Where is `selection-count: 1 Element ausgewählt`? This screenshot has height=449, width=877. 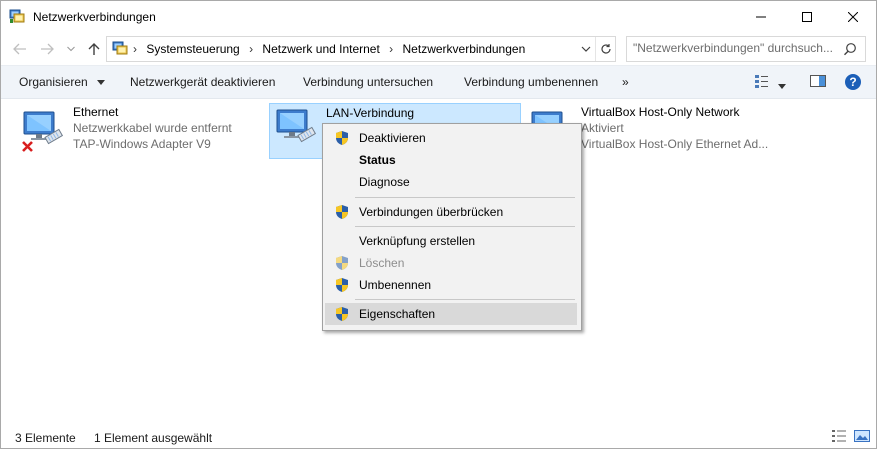
selection-count: 1 Element ausgewählt is located at coordinates (153, 438).